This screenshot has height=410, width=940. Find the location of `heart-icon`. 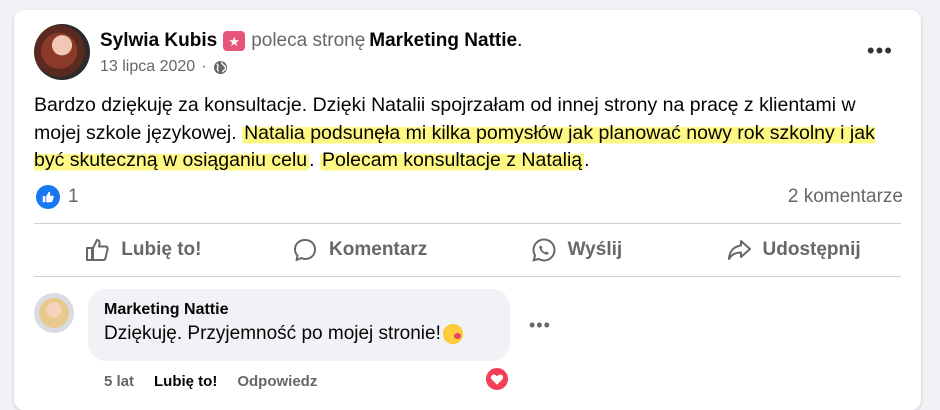

heart-icon is located at coordinates (497, 379).